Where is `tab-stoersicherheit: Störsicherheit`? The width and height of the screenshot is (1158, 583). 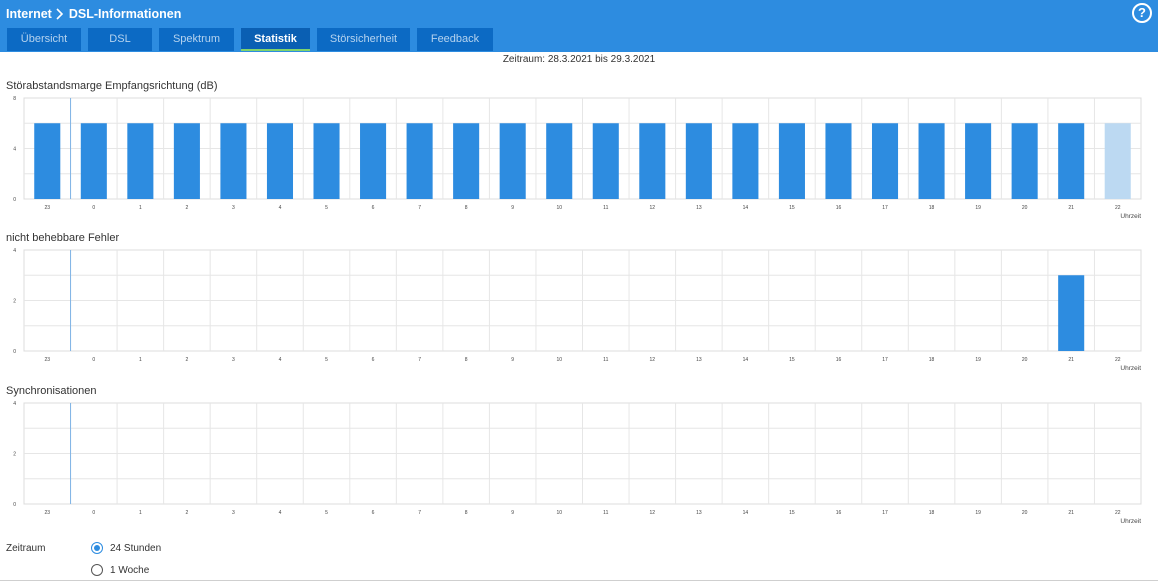 tab-stoersicherheit: Störsicherheit is located at coordinates (363, 39).